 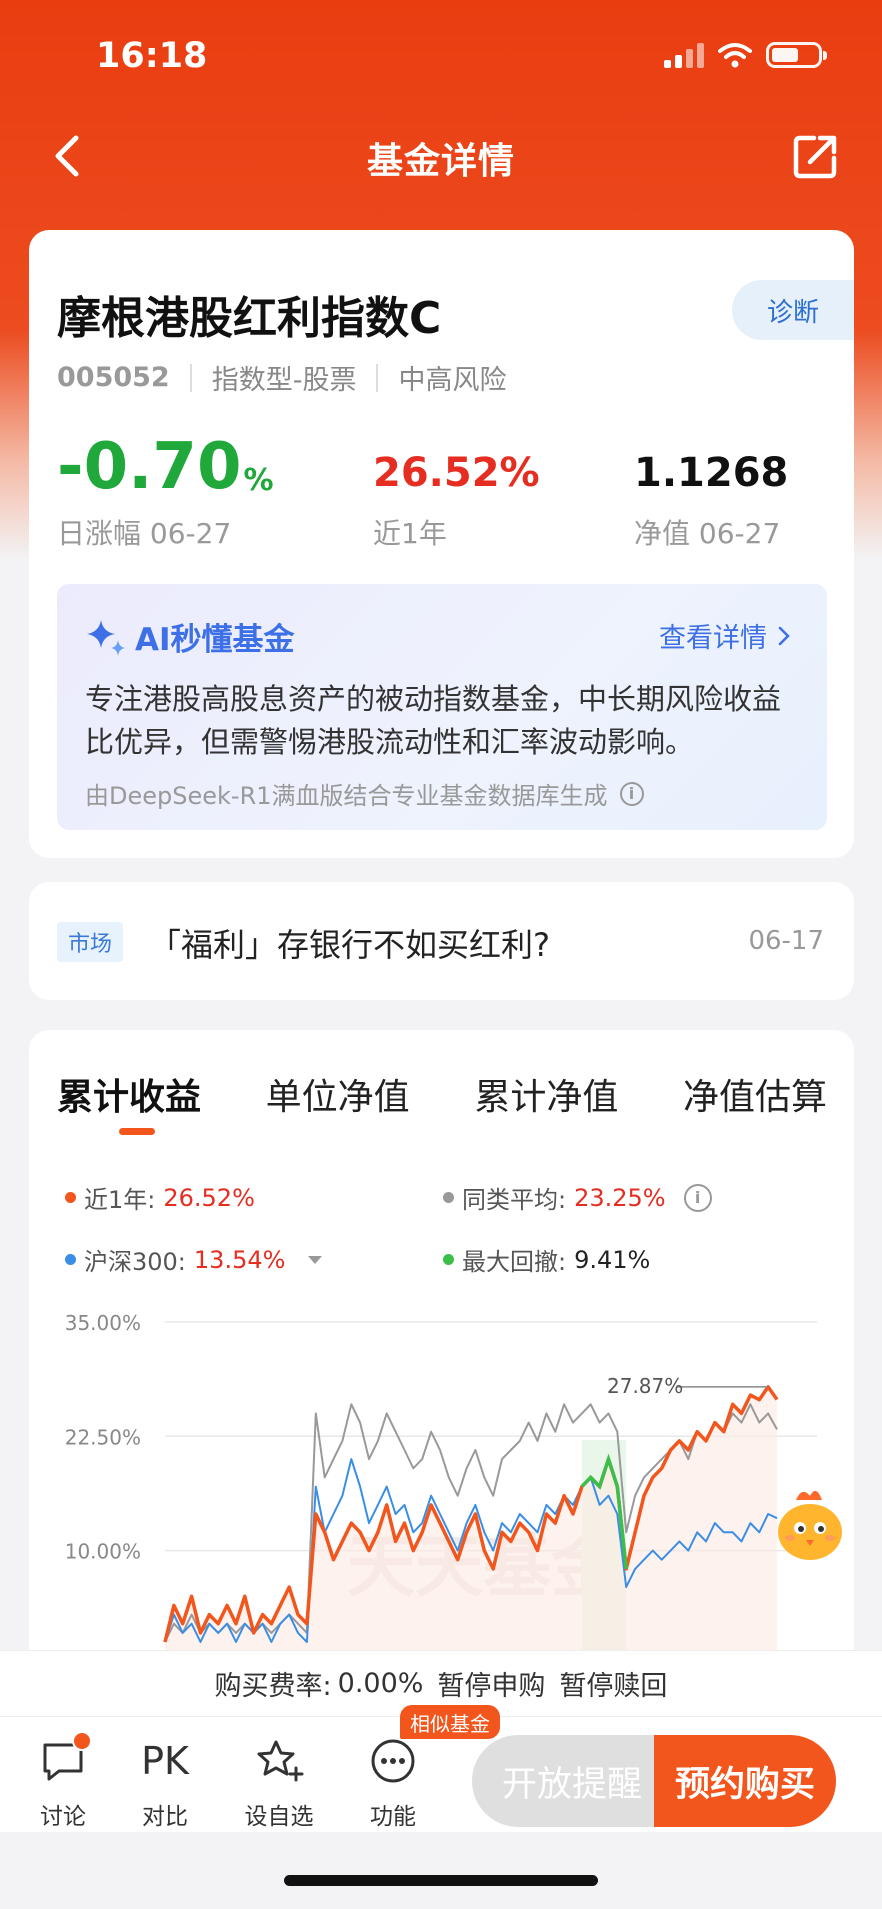 What do you see at coordinates (137, 1131) in the screenshot?
I see `active-tab-indicator` at bounding box center [137, 1131].